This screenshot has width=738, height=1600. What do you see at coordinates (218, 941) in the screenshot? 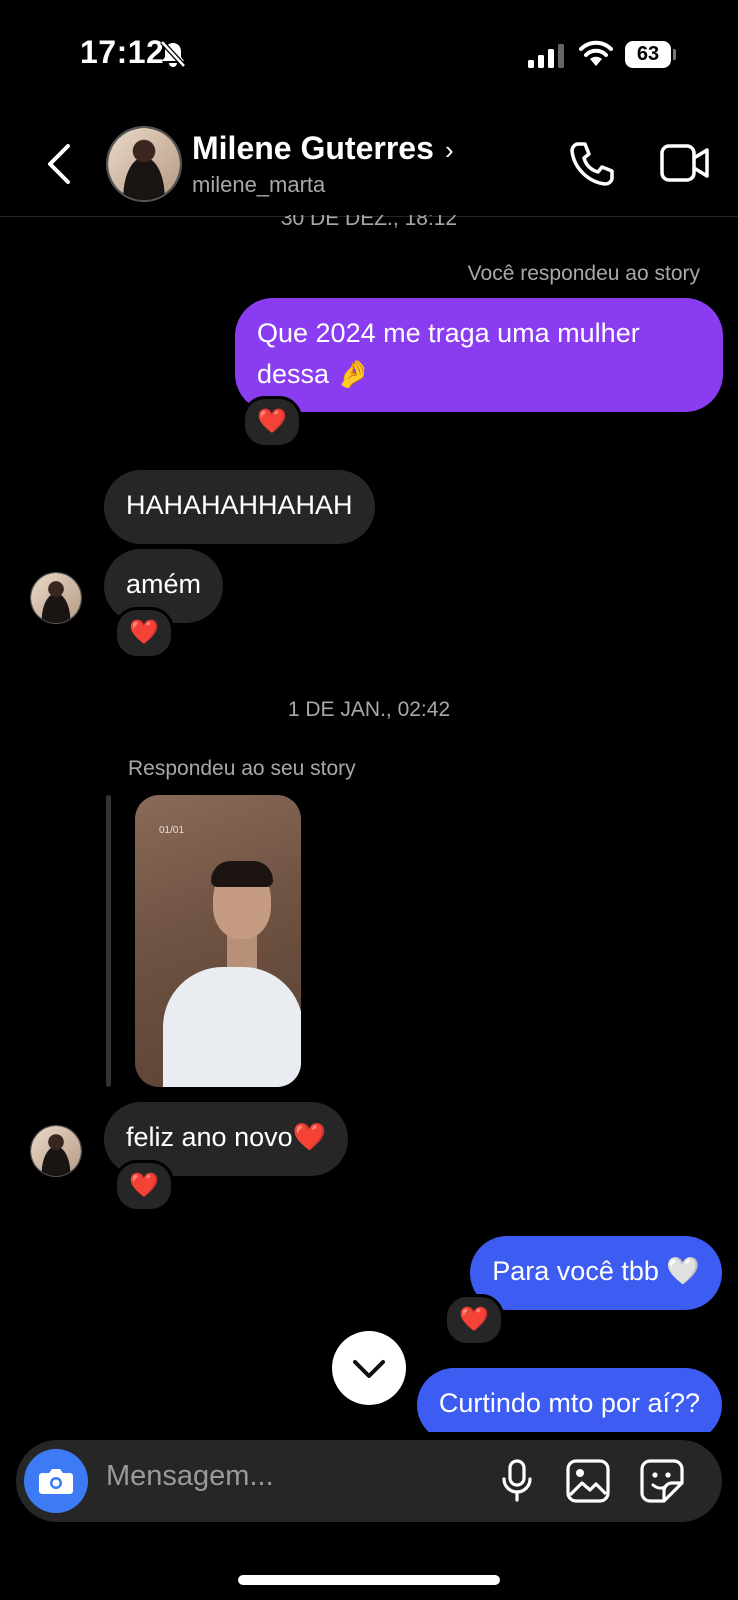
I see `story-thumbnail: 01/01` at bounding box center [218, 941].